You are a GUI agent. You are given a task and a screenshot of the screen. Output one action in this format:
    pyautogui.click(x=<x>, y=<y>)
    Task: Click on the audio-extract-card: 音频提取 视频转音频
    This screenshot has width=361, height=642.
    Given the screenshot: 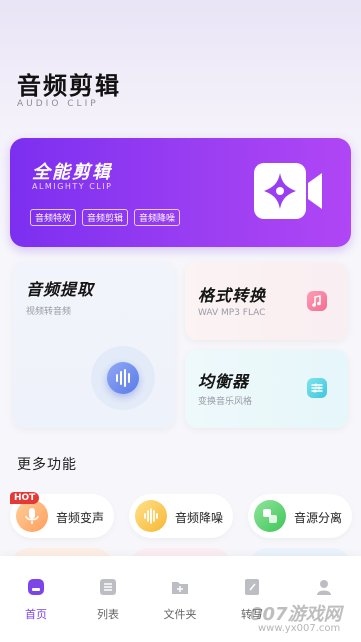 What is the action you would take?
    pyautogui.click(x=94, y=345)
    